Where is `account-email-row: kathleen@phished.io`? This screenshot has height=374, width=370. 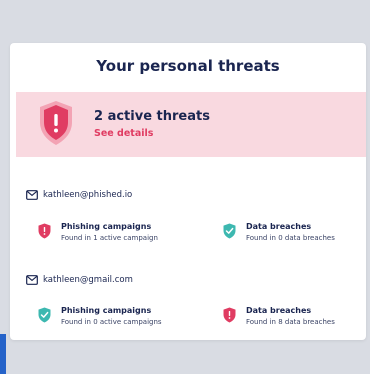 account-email-row: kathleen@phished.io is located at coordinates (79, 195).